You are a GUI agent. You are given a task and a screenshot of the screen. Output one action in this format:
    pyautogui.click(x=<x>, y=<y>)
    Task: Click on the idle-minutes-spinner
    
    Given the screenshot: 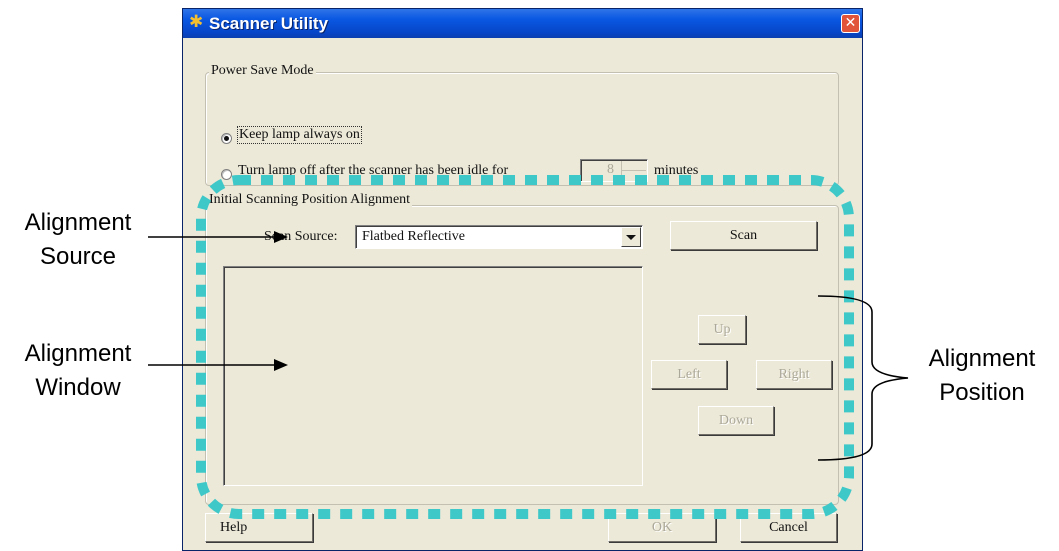 What is the action you would take?
    pyautogui.click(x=633, y=170)
    